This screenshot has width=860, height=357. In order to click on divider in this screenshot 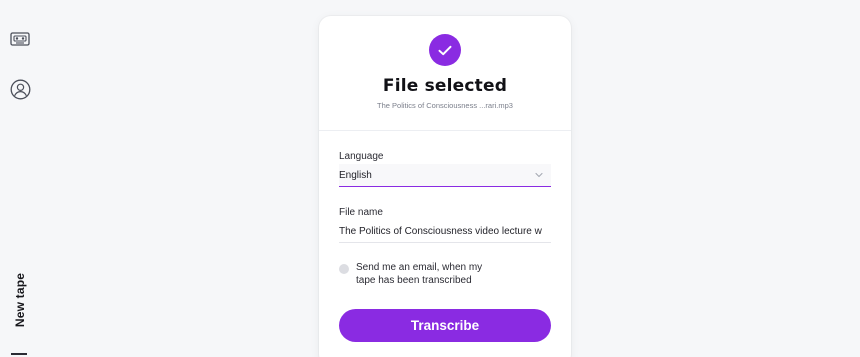, I will do `click(445, 130)`.